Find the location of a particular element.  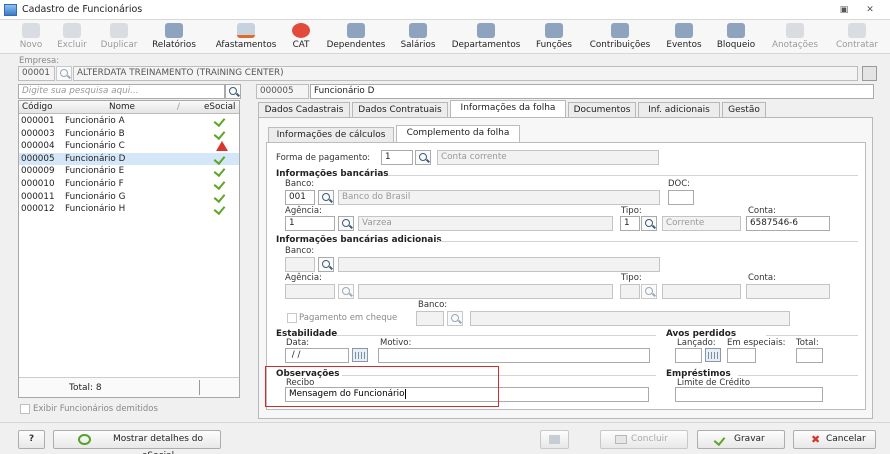

motivo-field is located at coordinates (514, 355).